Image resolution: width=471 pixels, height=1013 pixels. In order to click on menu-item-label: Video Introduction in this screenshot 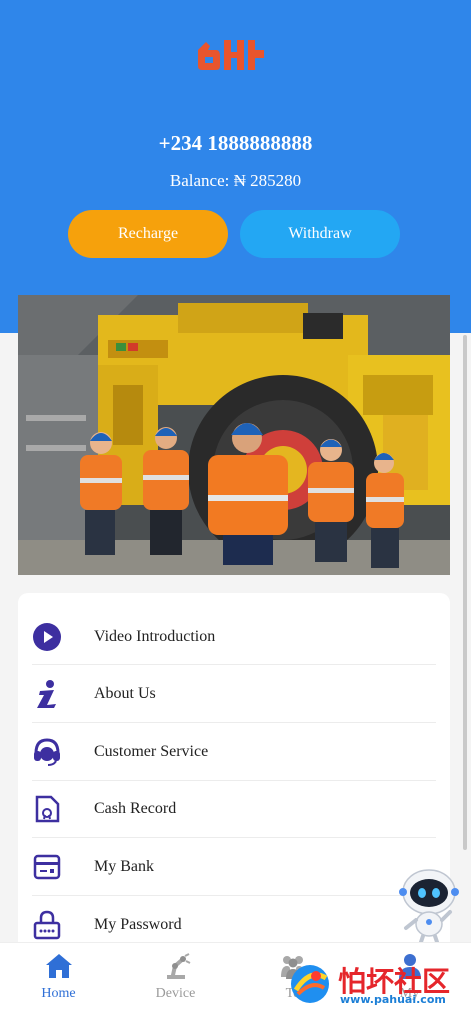, I will do `click(155, 636)`.